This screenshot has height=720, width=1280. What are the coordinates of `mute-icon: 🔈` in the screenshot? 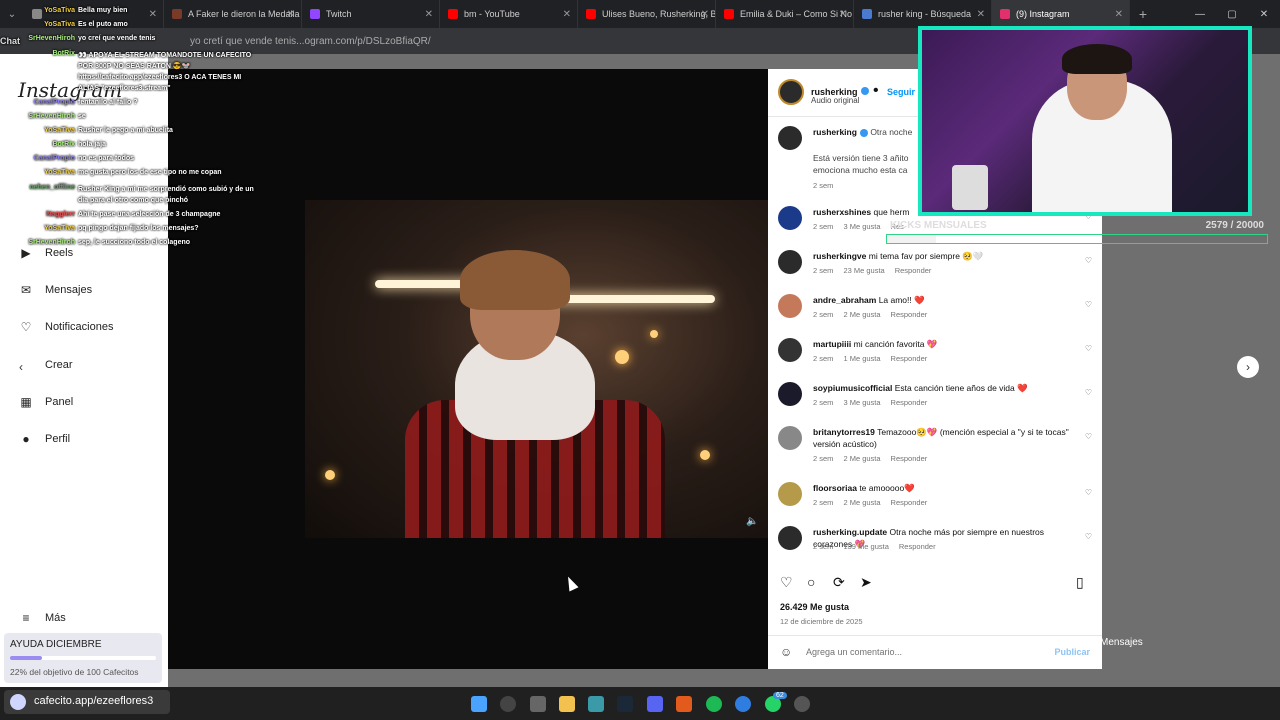 It's located at (752, 521).